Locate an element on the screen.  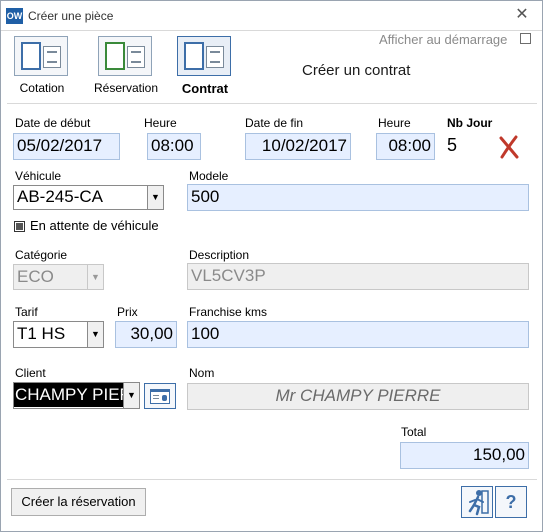
tab-contrat: Contrat is located at coordinates (205, 66).